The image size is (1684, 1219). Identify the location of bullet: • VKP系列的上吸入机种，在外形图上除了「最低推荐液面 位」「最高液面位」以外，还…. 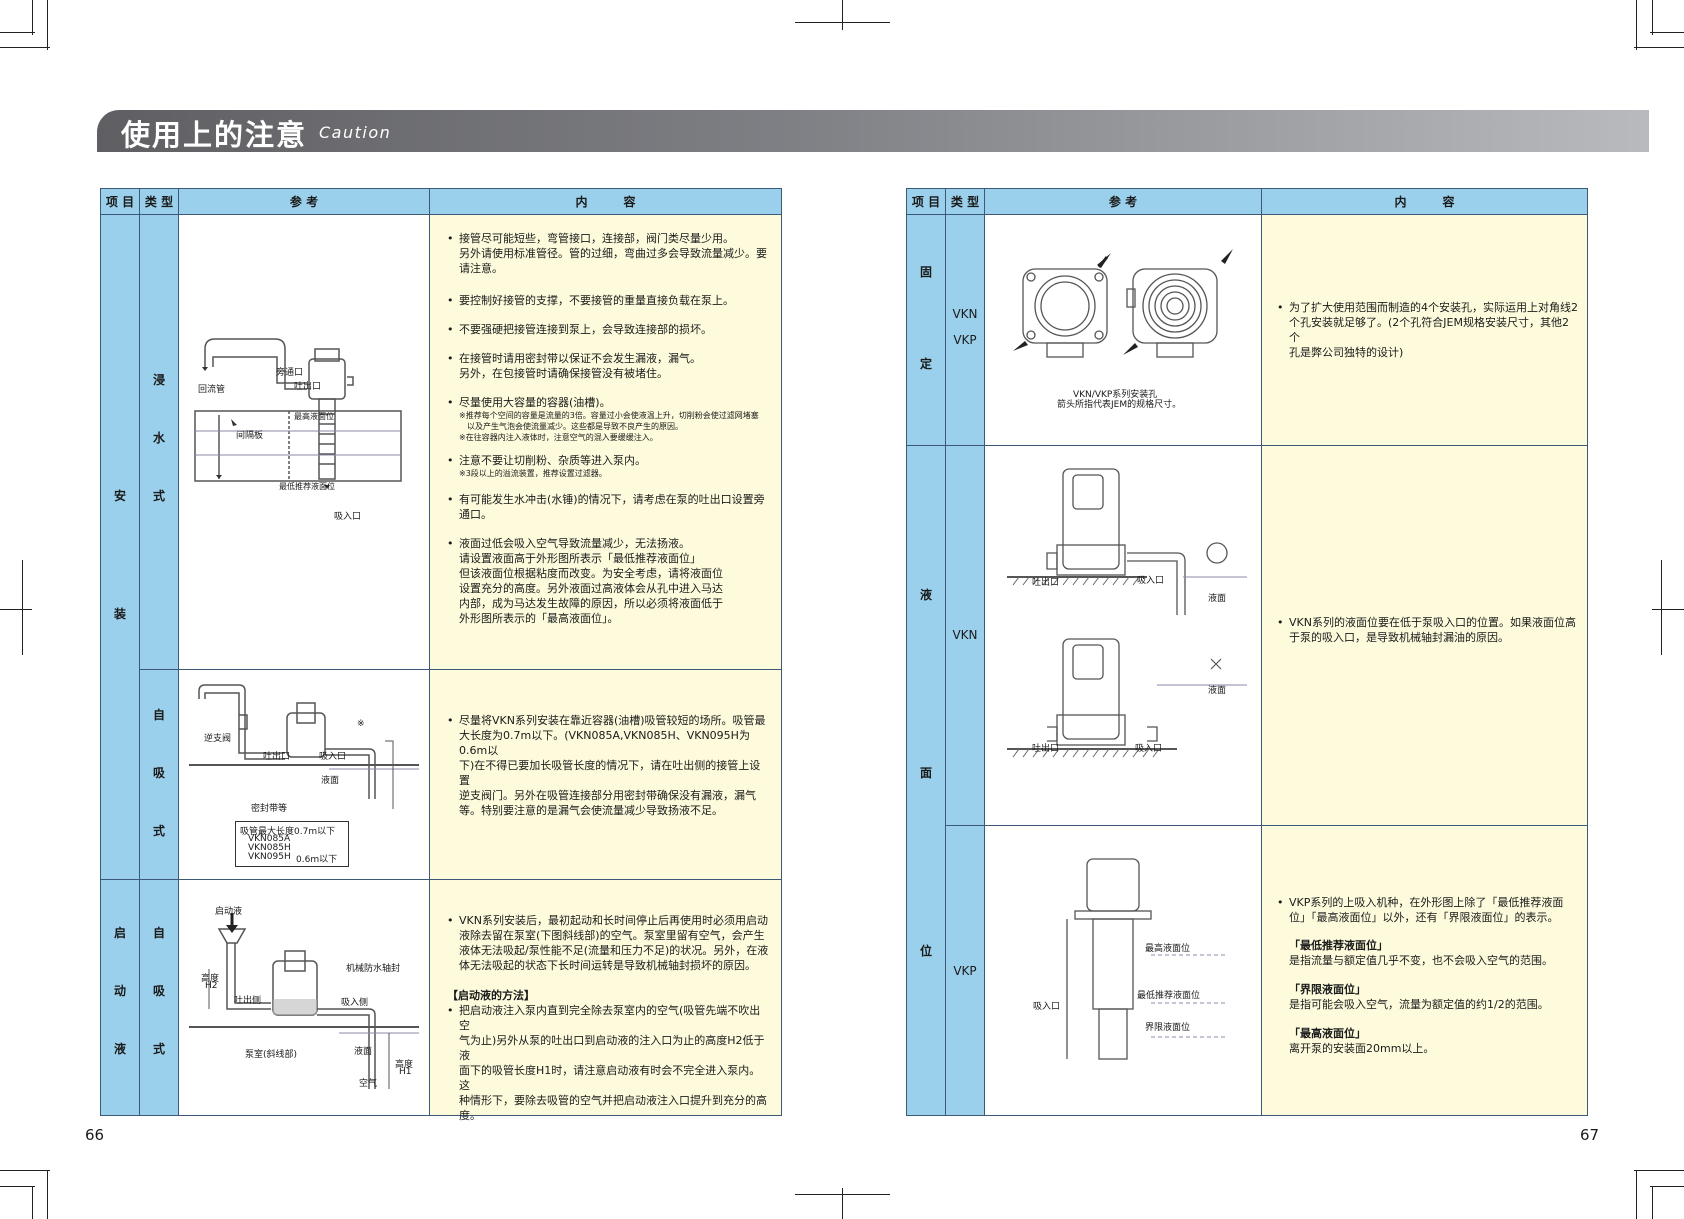
(1420, 910).